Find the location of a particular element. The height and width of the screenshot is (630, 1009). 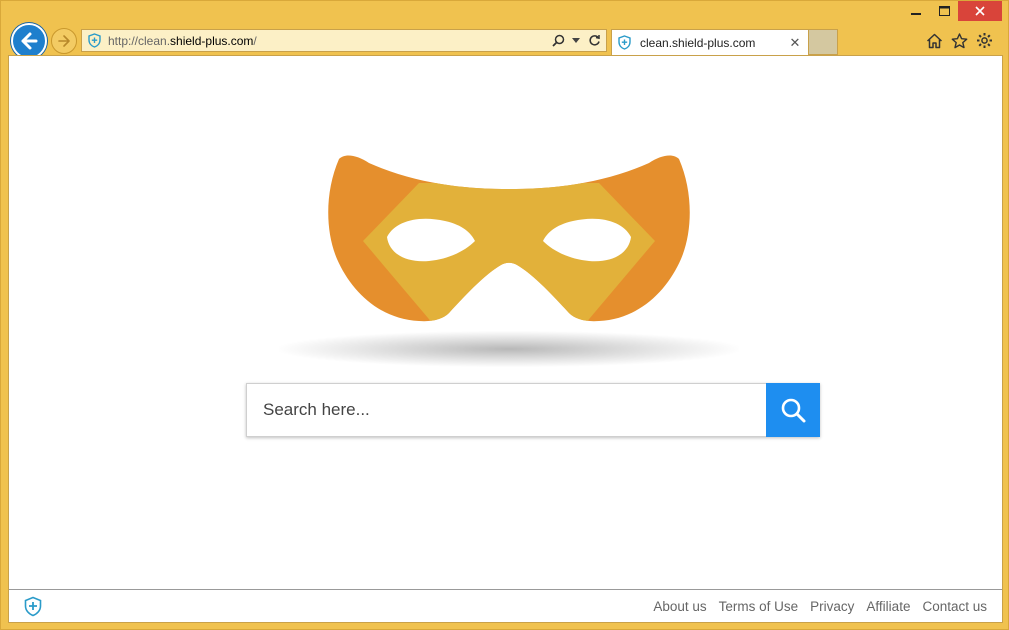

window-controls is located at coordinates (952, 12).